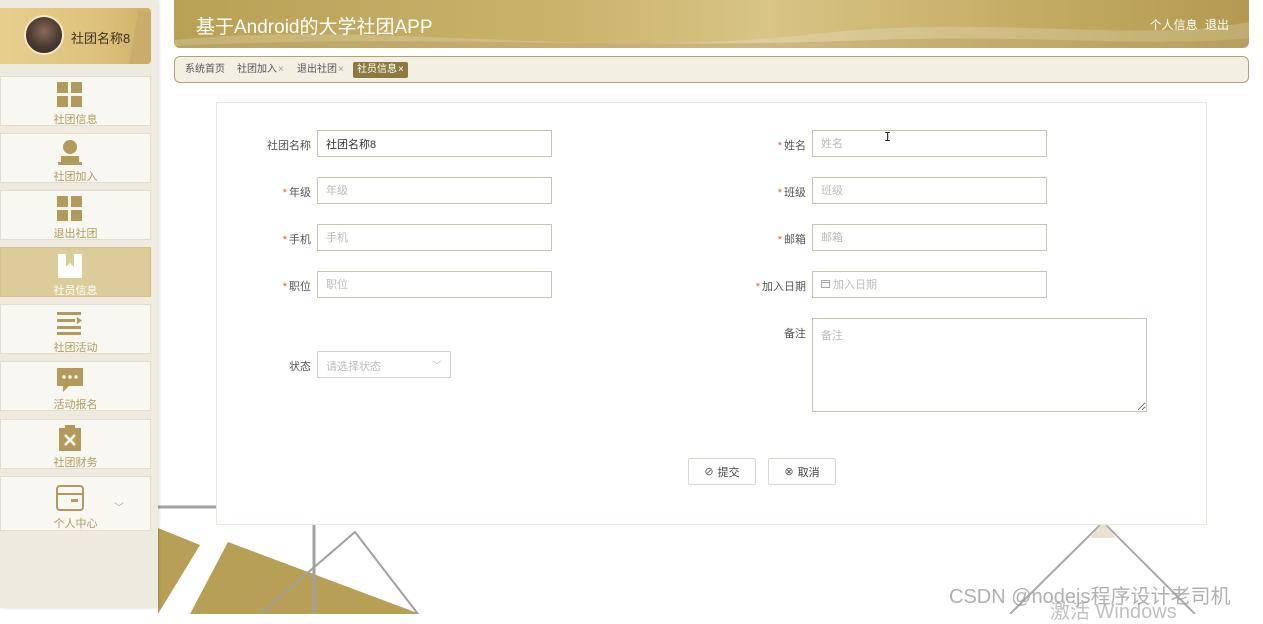 This screenshot has height=624, width=1263. Describe the element at coordinates (728, 472) in the screenshot. I see `submit-button-label: 提交` at that location.